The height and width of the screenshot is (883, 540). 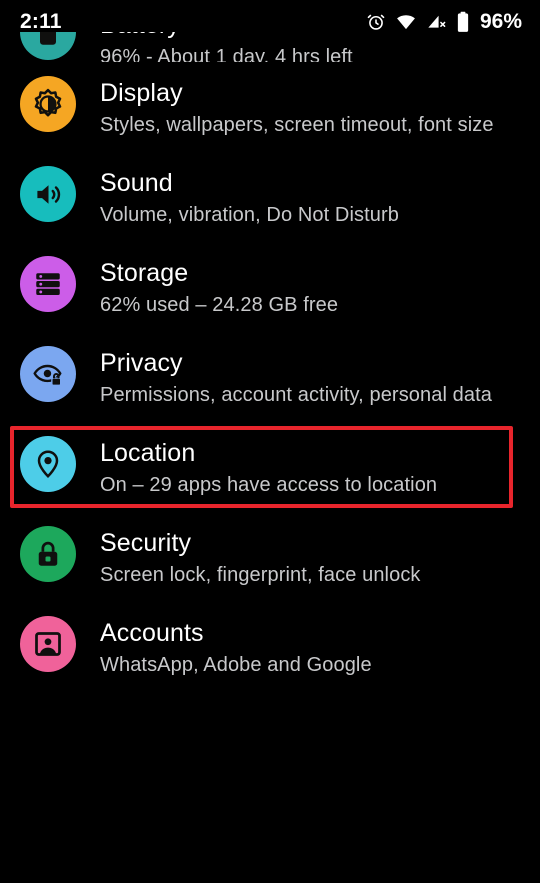 What do you see at coordinates (141, 93) in the screenshot?
I see `settings-row-title: Display` at bounding box center [141, 93].